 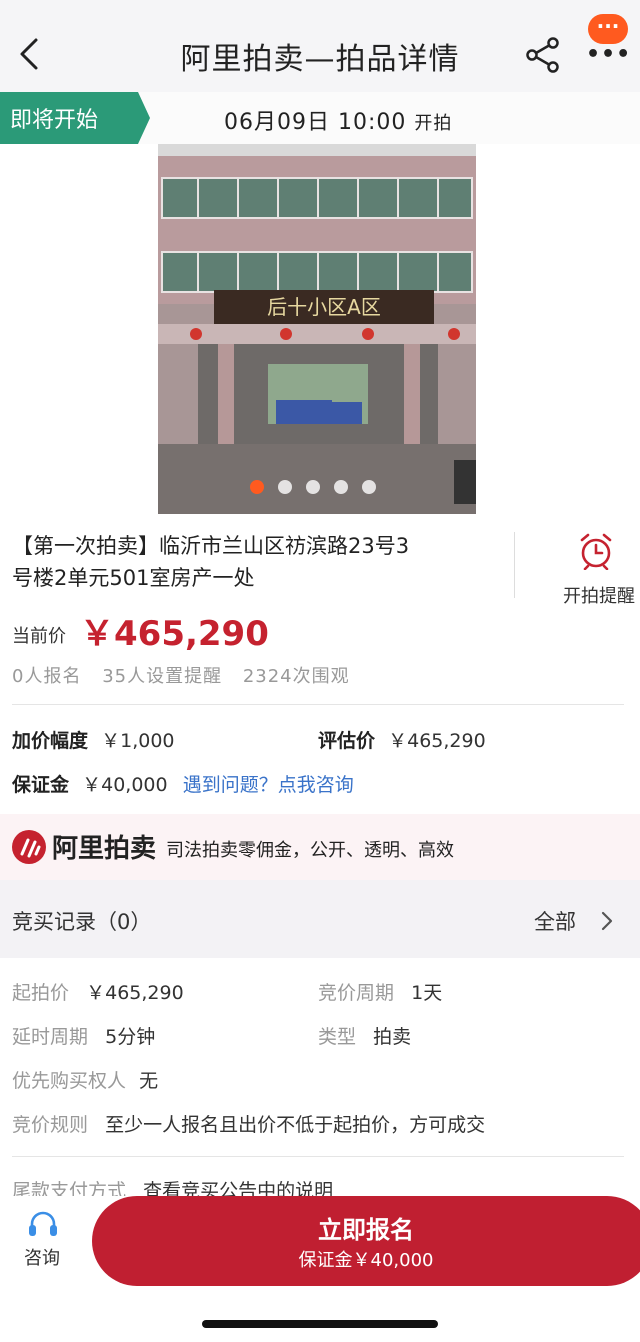 What do you see at coordinates (324, 307) in the screenshot?
I see `sign-text: 后十小区A区` at bounding box center [324, 307].